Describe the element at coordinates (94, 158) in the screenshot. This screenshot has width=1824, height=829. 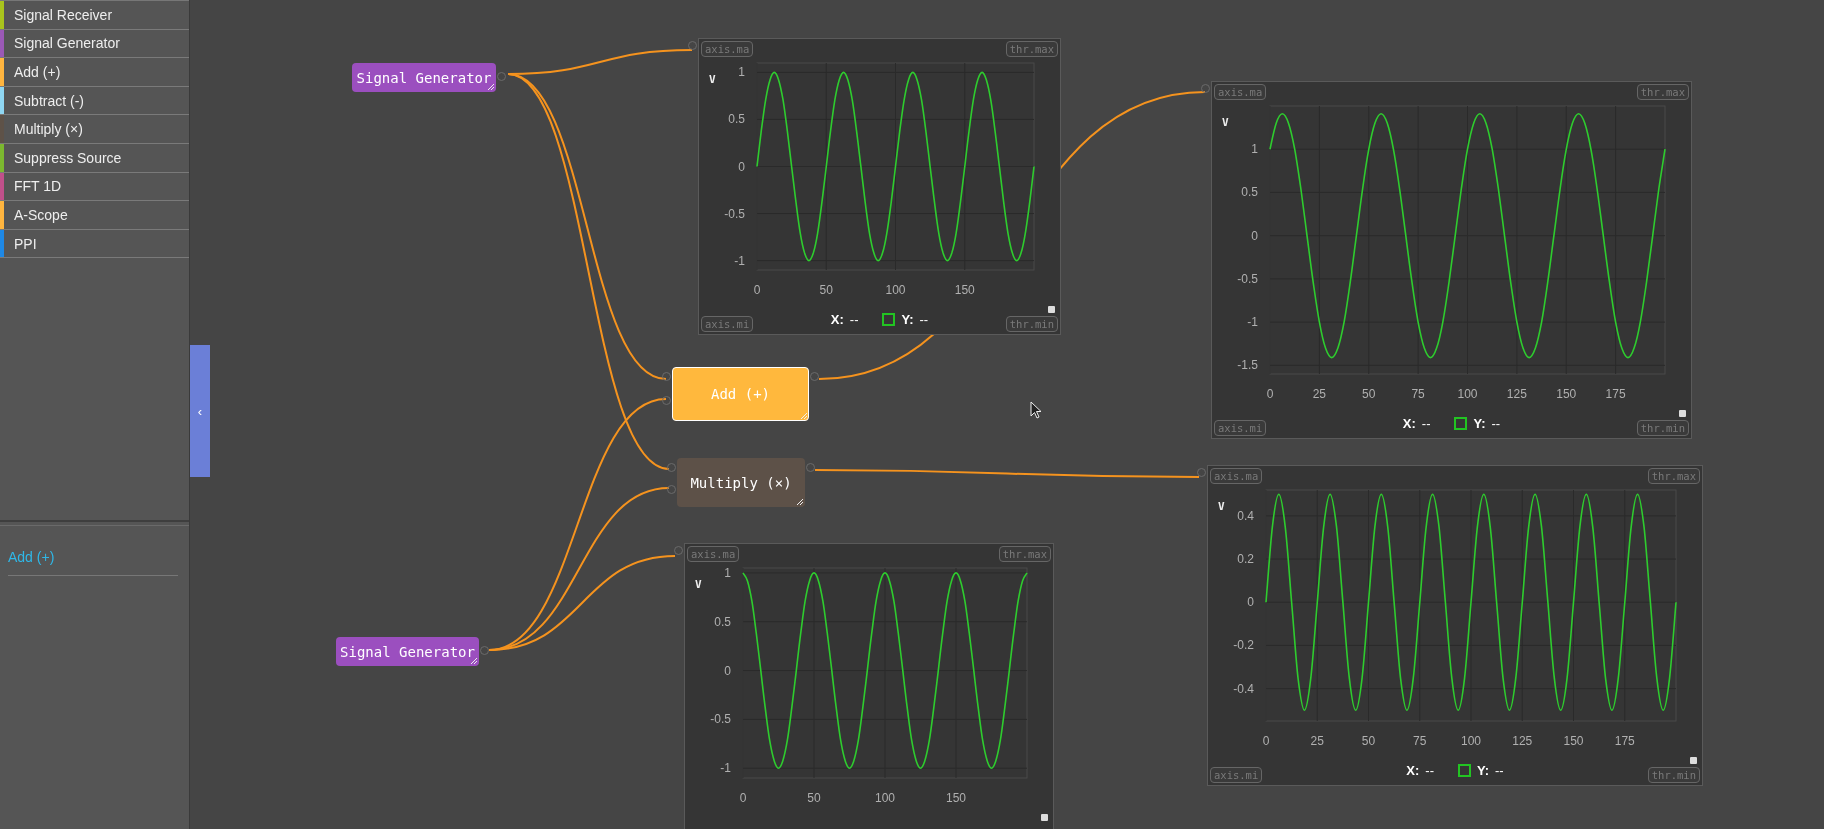
I see `sidebar-item: Suppress Source` at that location.